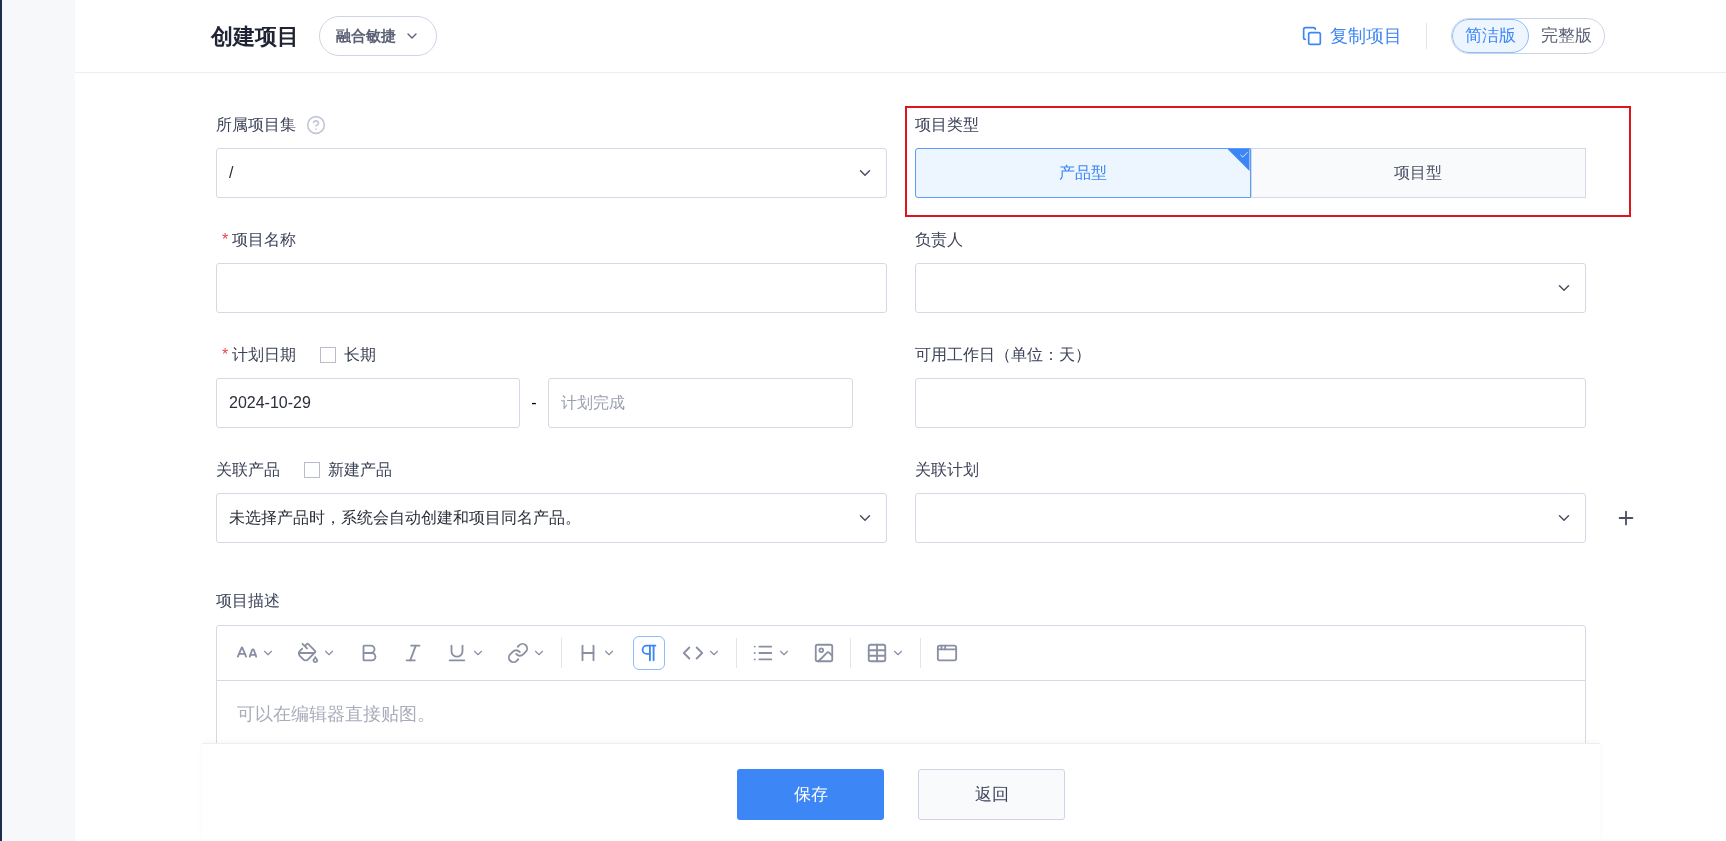 The width and height of the screenshot is (1726, 841). What do you see at coordinates (947, 470) in the screenshot?
I see `field-label: 关联计划` at bounding box center [947, 470].